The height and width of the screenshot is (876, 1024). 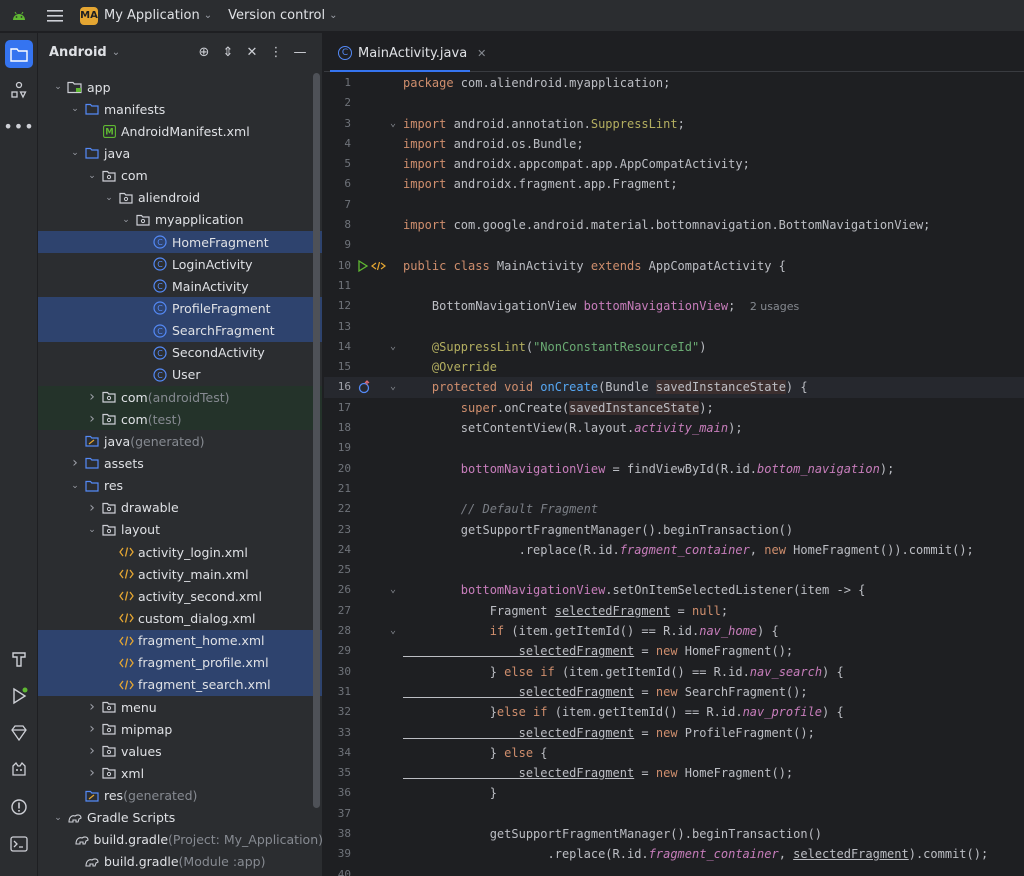 I want to click on tree-item: fragment_search.xml, so click(x=180, y=684).